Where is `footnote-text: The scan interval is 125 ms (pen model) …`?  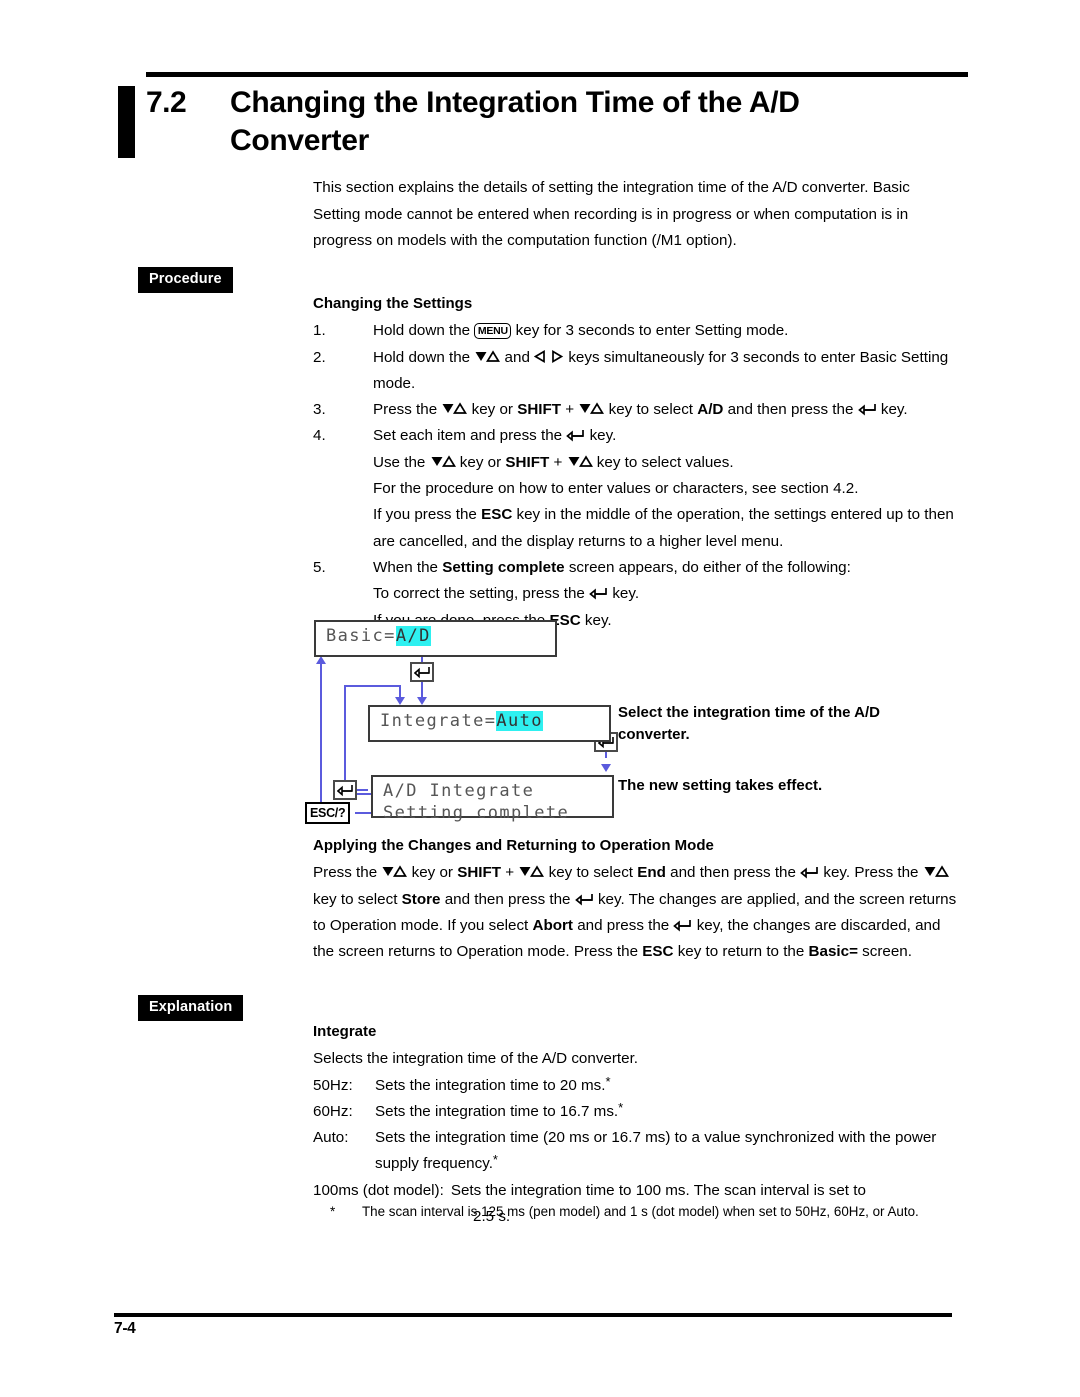 footnote-text: The scan interval is 125 ms (pen model) … is located at coordinates (640, 1211).